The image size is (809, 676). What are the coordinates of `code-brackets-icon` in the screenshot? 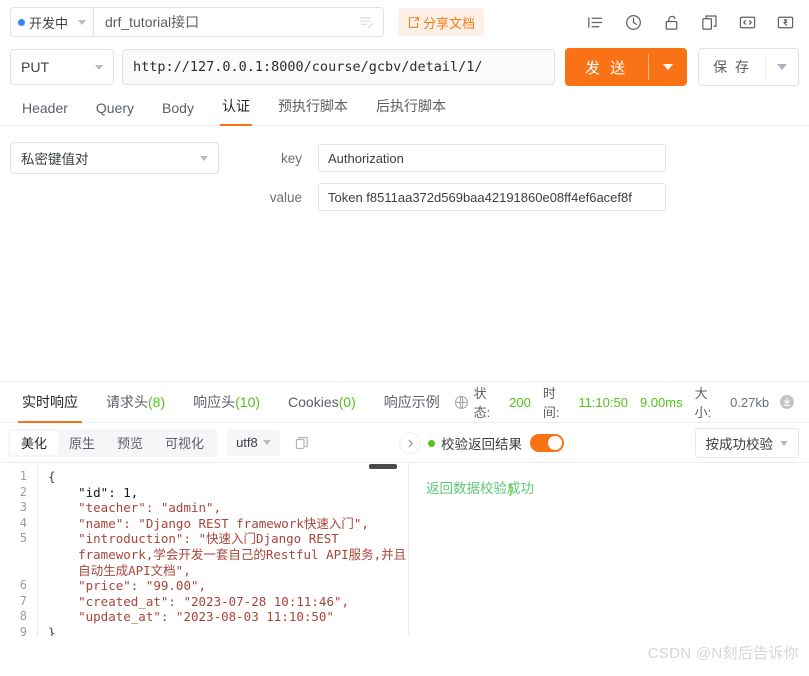 It's located at (747, 22).